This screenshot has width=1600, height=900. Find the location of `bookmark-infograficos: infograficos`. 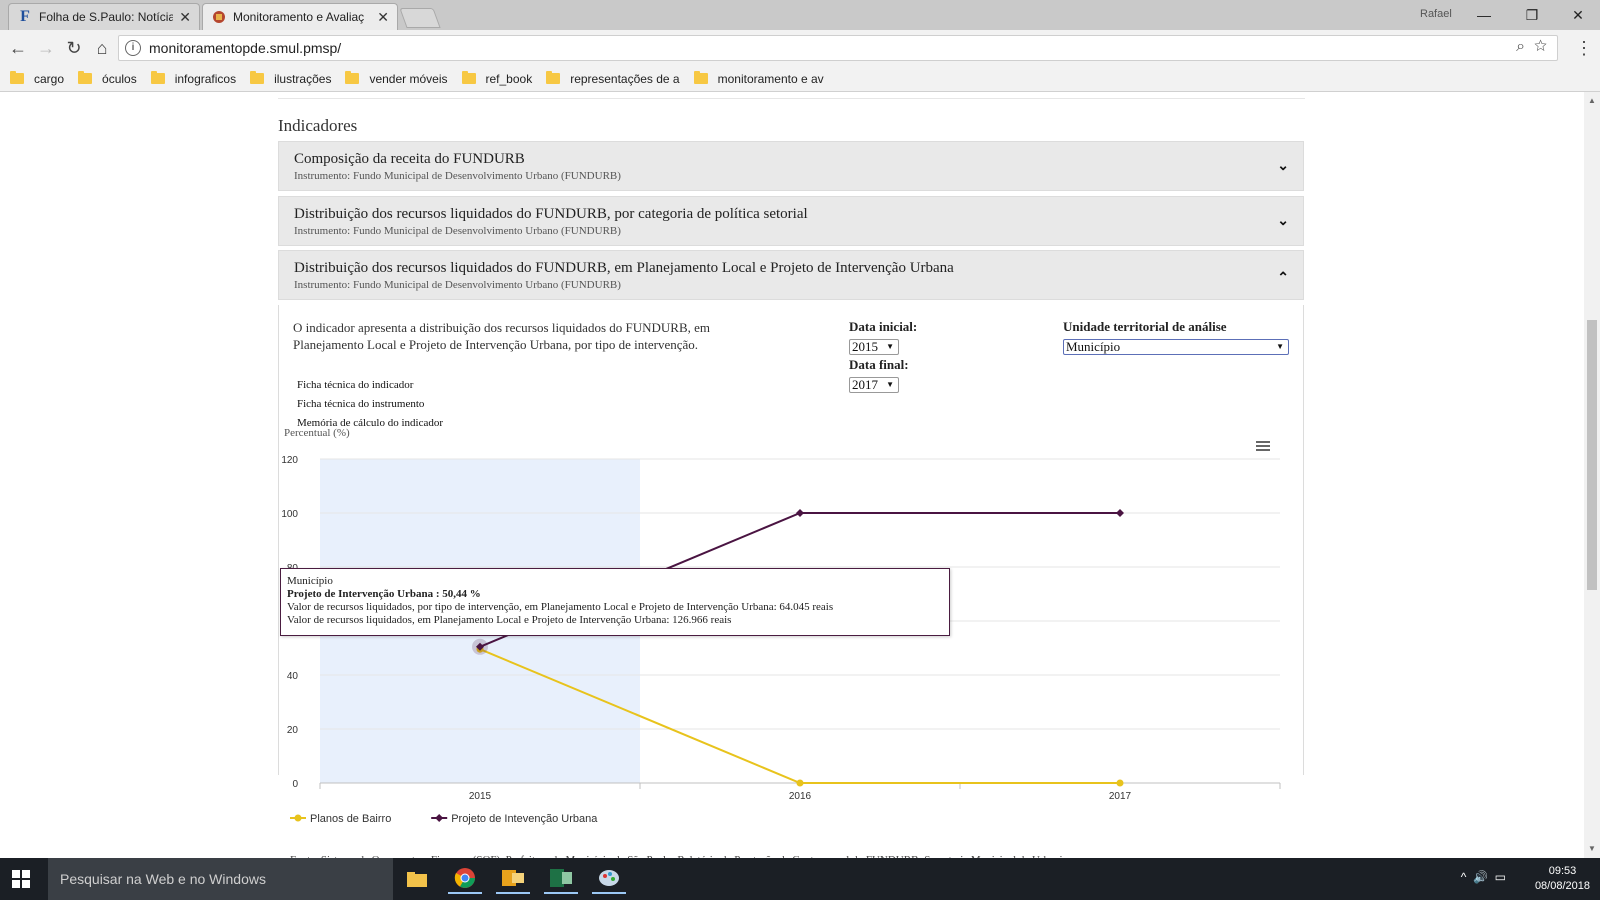

bookmark-infograficos: infograficos is located at coordinates (193, 78).